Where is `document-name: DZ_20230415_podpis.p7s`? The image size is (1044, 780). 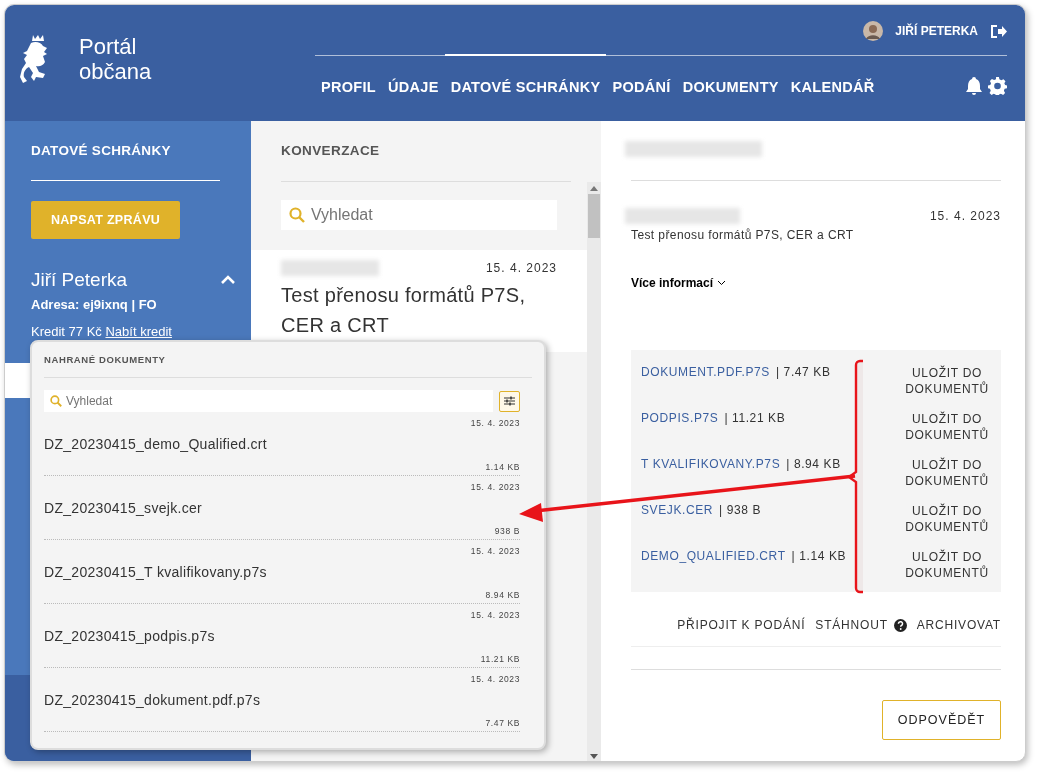
document-name: DZ_20230415_podpis.p7s is located at coordinates (130, 636).